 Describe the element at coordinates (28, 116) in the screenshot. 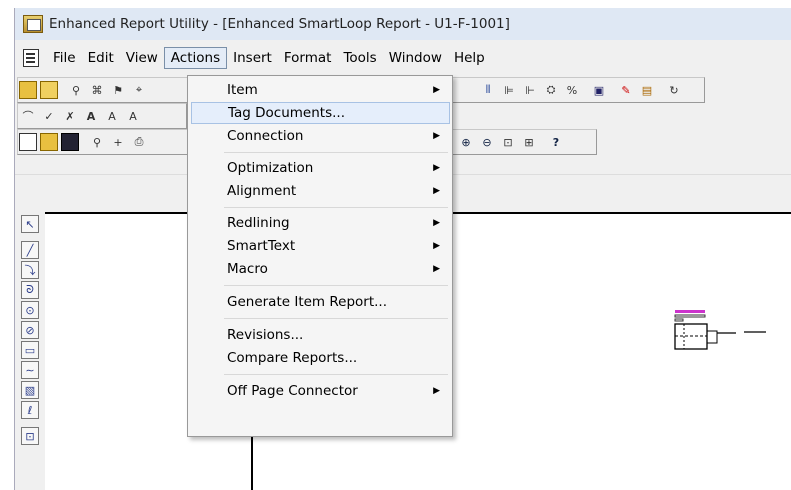

I see `lasso-icon: ⌒` at that location.